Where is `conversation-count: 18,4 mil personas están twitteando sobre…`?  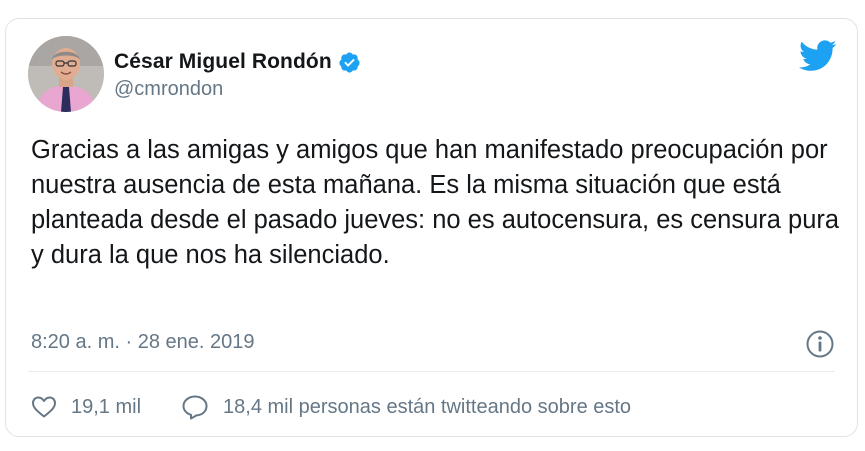 conversation-count: 18,4 mil personas están twitteando sobre… is located at coordinates (427, 406).